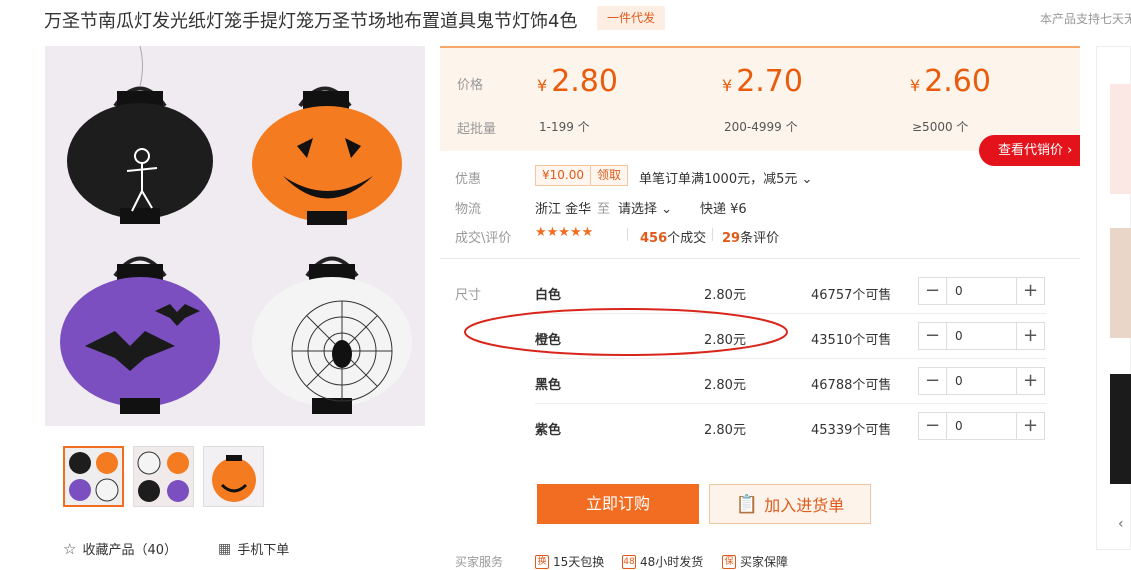  I want to click on moq-label: 起批量, so click(477, 129).